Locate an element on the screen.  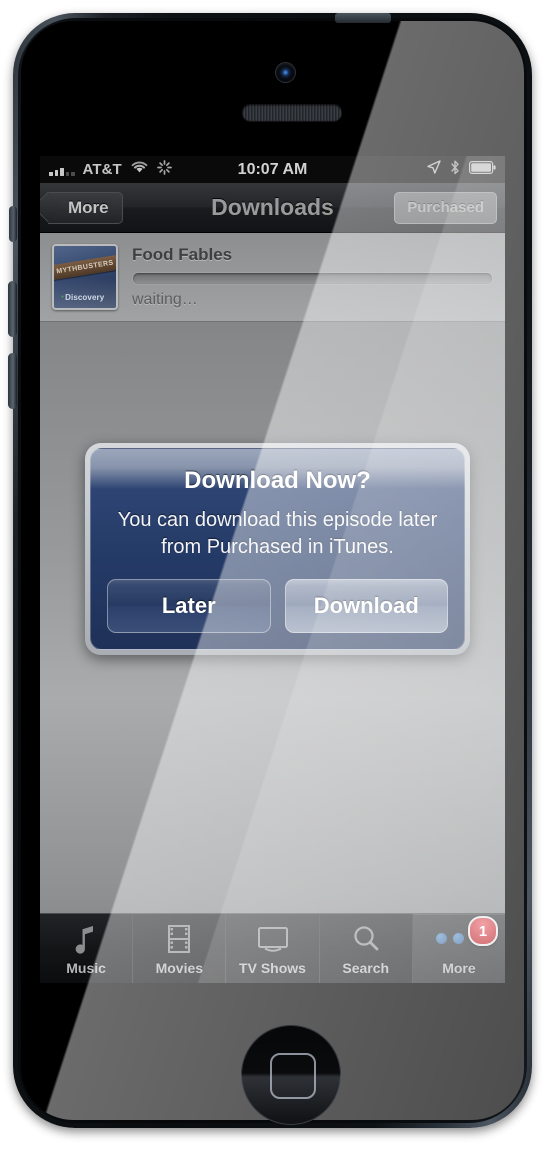
download-button-label: Download is located at coordinates (366, 605).